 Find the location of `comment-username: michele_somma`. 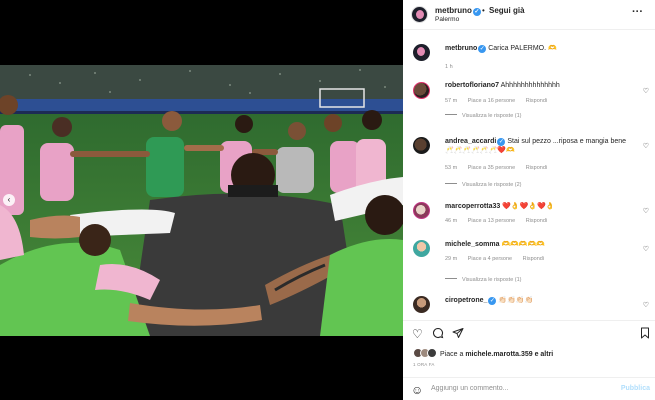

comment-username: michele_somma is located at coordinates (472, 244).